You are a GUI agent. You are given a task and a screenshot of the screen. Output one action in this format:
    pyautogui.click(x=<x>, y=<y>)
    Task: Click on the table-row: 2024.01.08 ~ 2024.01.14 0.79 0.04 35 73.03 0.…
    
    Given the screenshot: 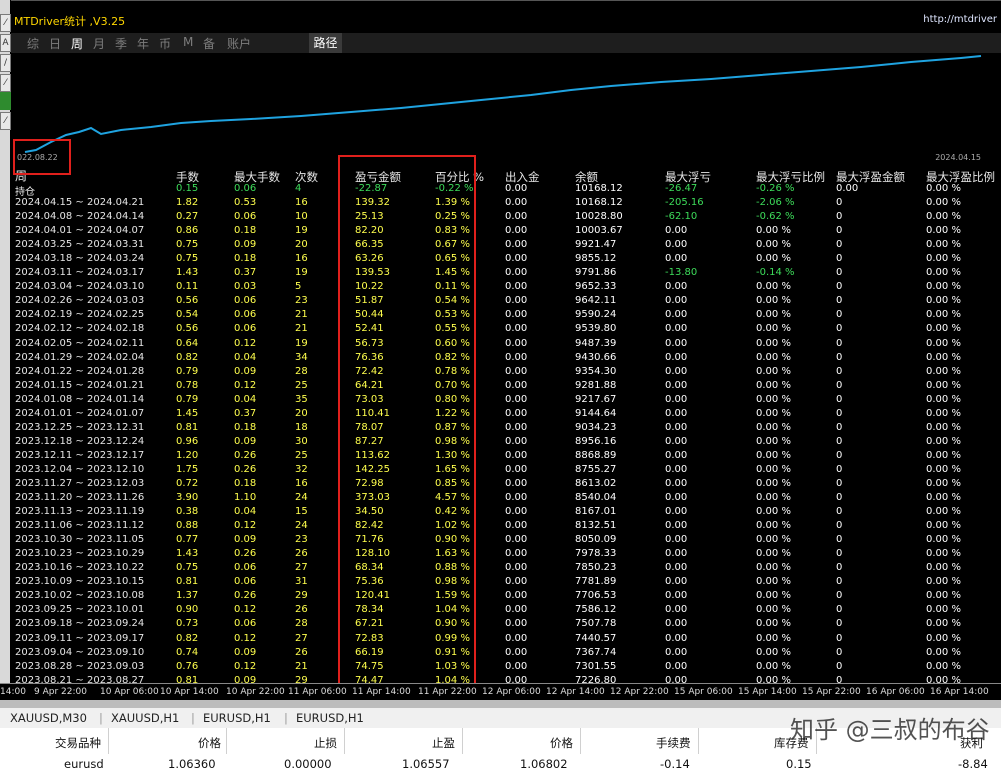 What is the action you would take?
    pyautogui.click(x=506, y=401)
    